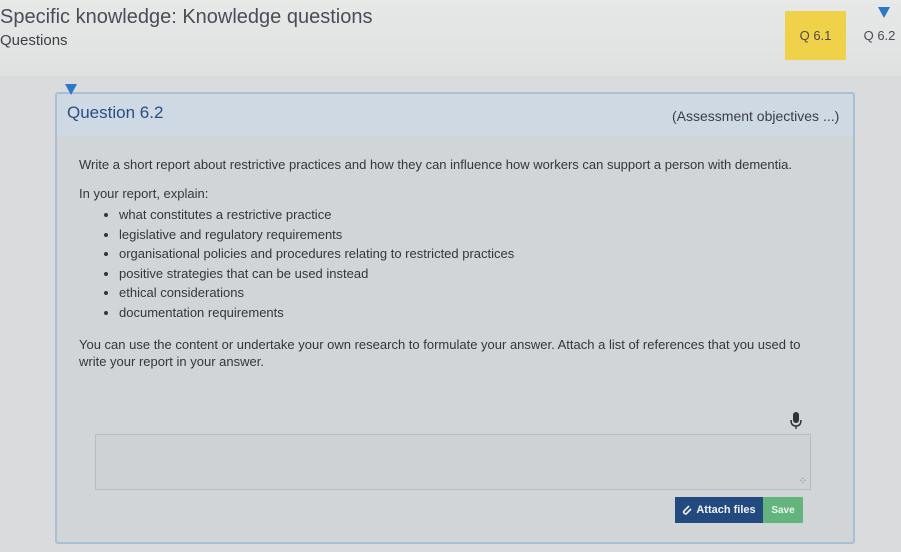 The width and height of the screenshot is (901, 552). Describe the element at coordinates (34, 40) in the screenshot. I see `page-subtitle: Questions` at that location.